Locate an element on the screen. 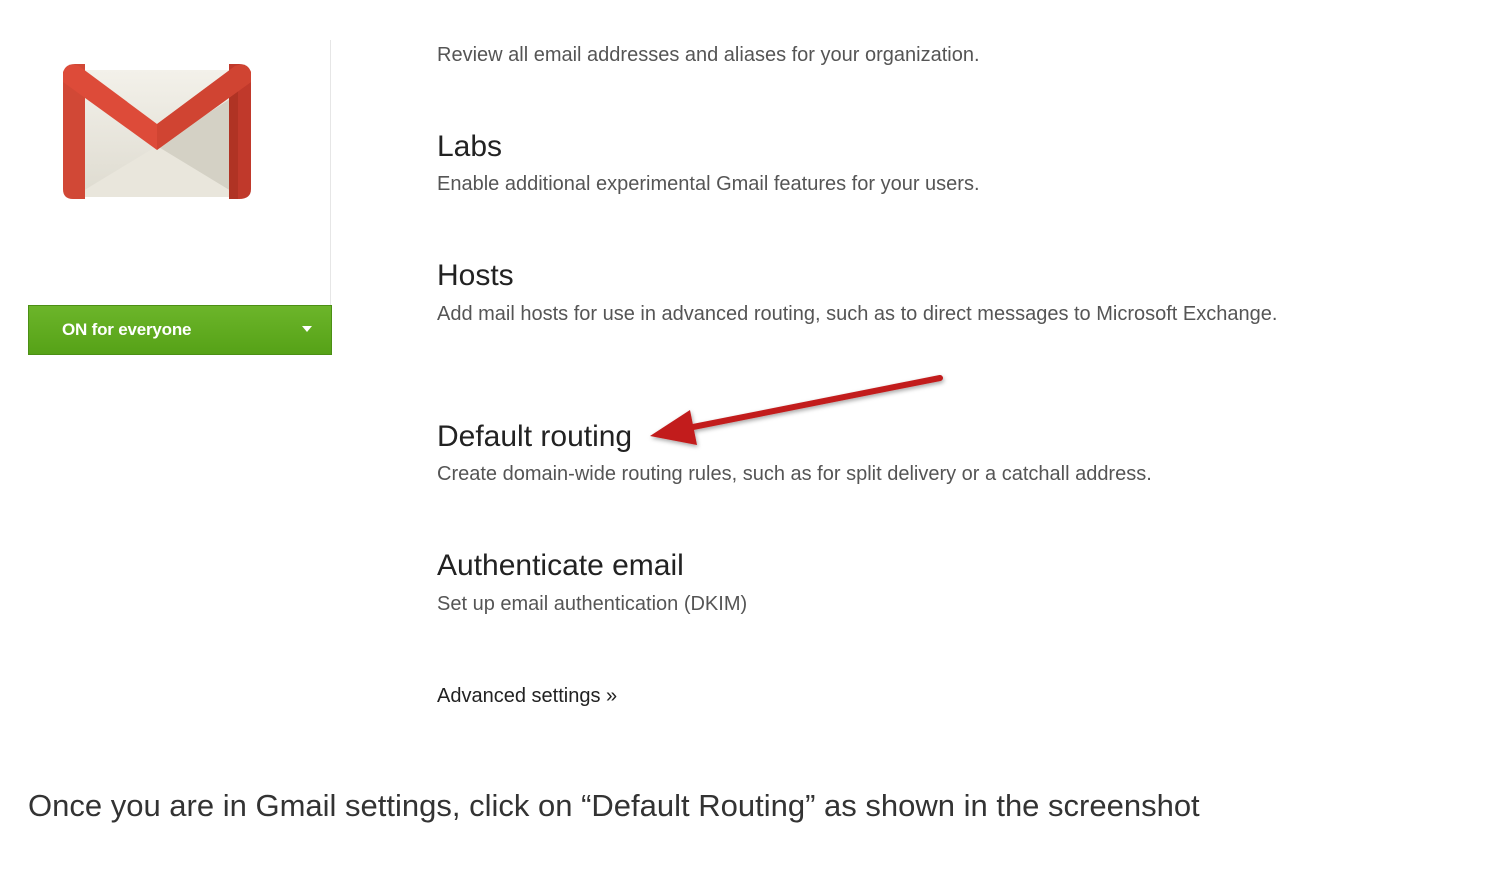 The image size is (1512, 886). sidebar-divider is located at coordinates (330, 173).